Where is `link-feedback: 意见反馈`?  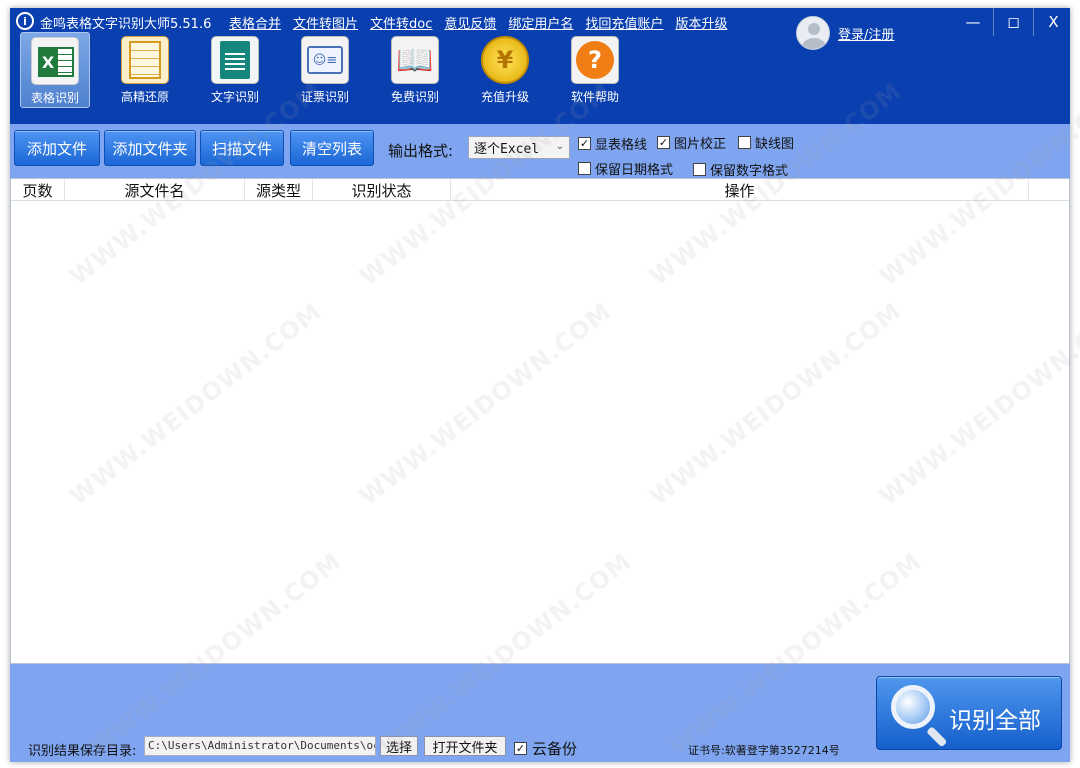
link-feedback: 意见反馈 is located at coordinates (470, 22).